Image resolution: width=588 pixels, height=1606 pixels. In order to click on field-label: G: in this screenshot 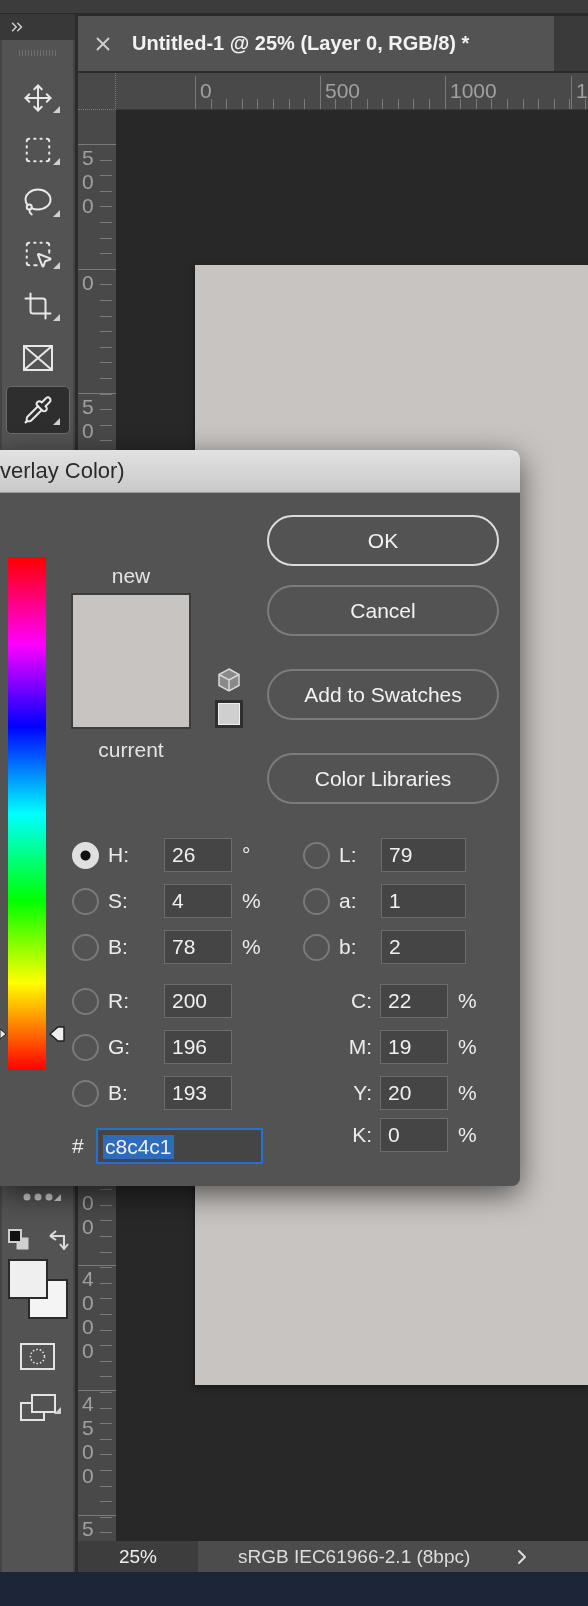, I will do `click(120, 1047)`.